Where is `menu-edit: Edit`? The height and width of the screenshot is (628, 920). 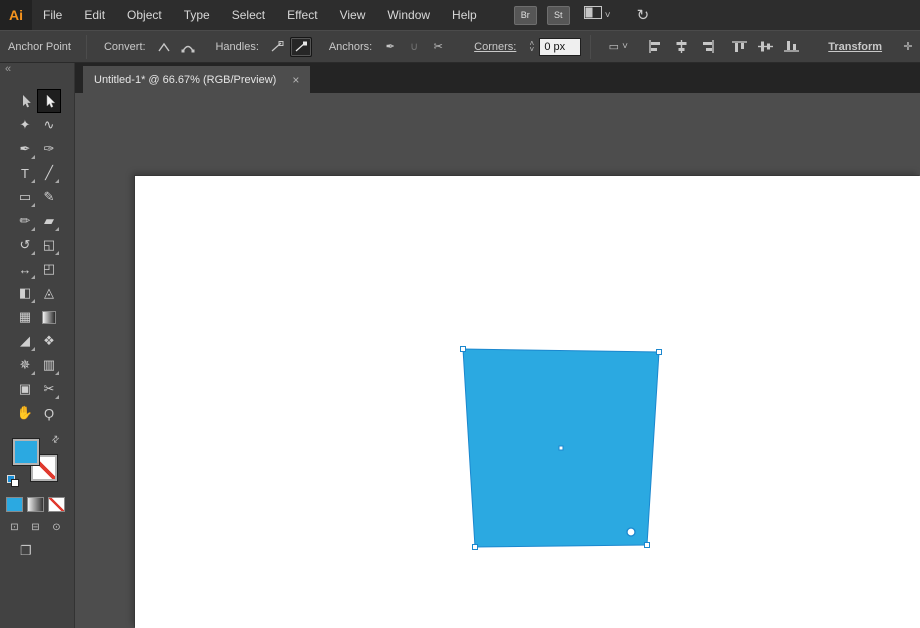 menu-edit: Edit is located at coordinates (94, 15).